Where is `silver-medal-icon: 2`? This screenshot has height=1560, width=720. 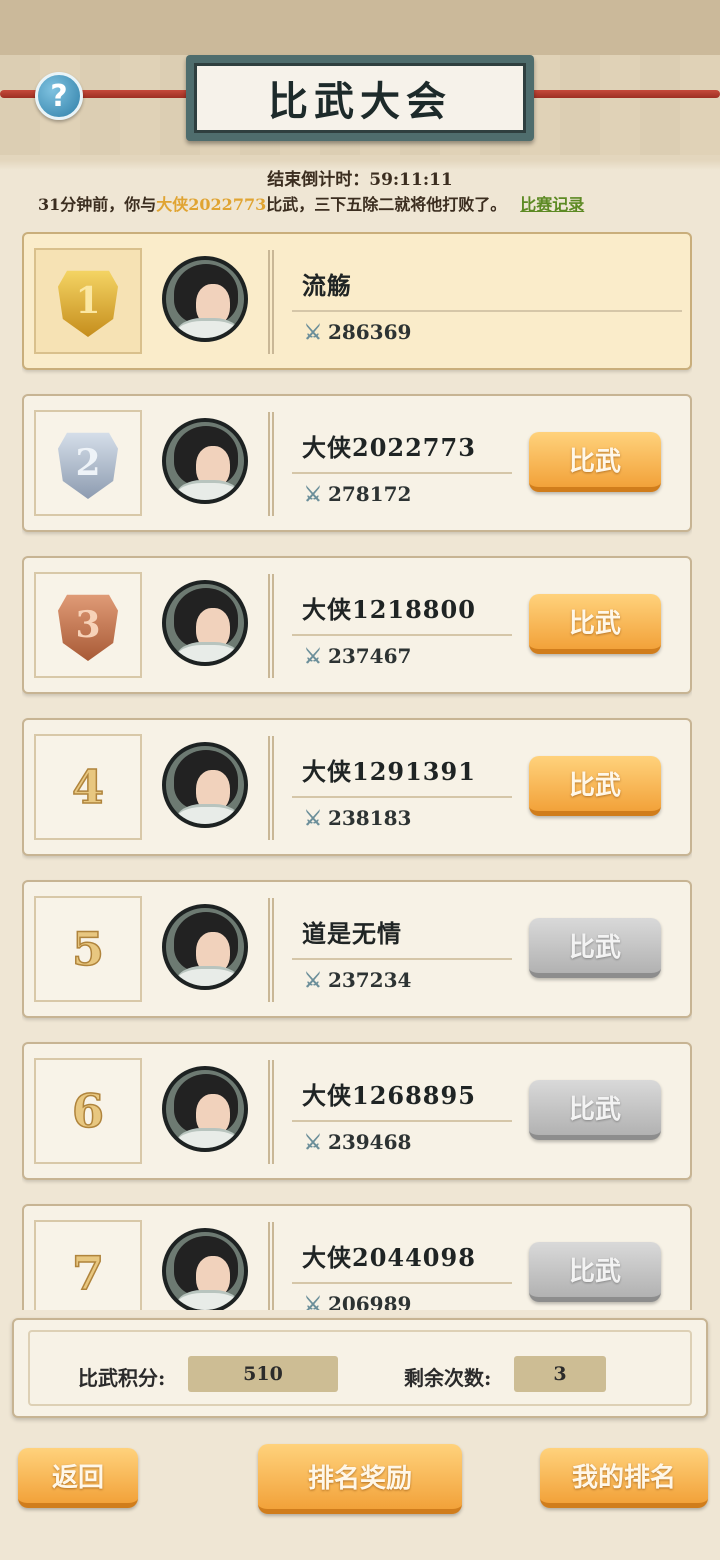
silver-medal-icon: 2 is located at coordinates (88, 465).